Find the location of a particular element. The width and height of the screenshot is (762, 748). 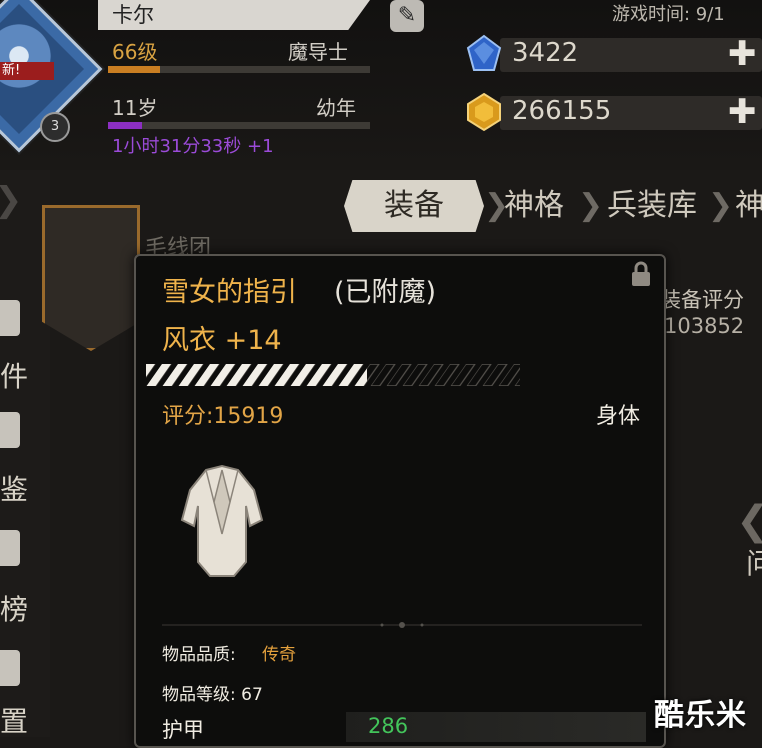

item-type-level: 风衣 +14 is located at coordinates (222, 340).